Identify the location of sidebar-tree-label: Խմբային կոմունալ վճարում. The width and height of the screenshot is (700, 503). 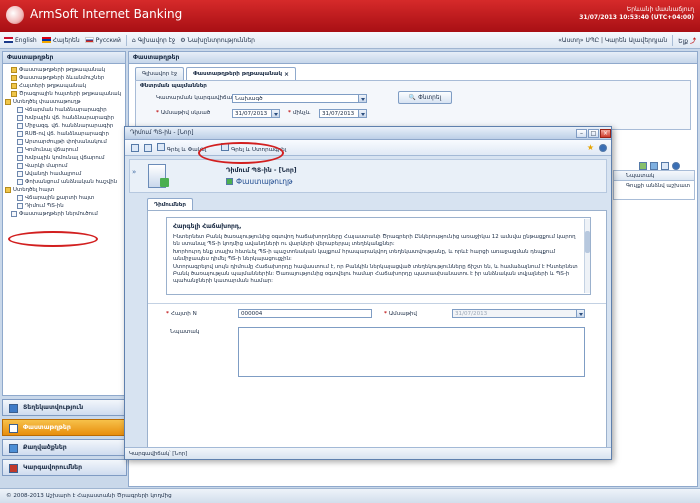
(65, 158).